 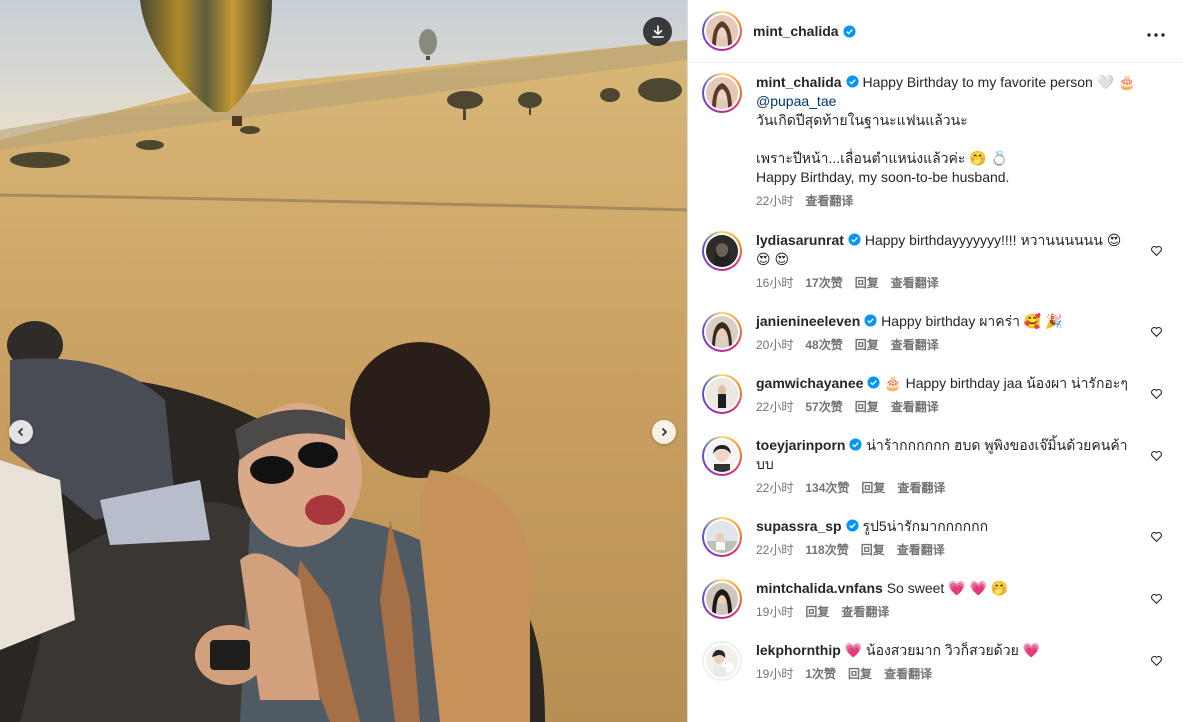 I want to click on more-options-icon, so click(x=1156, y=34).